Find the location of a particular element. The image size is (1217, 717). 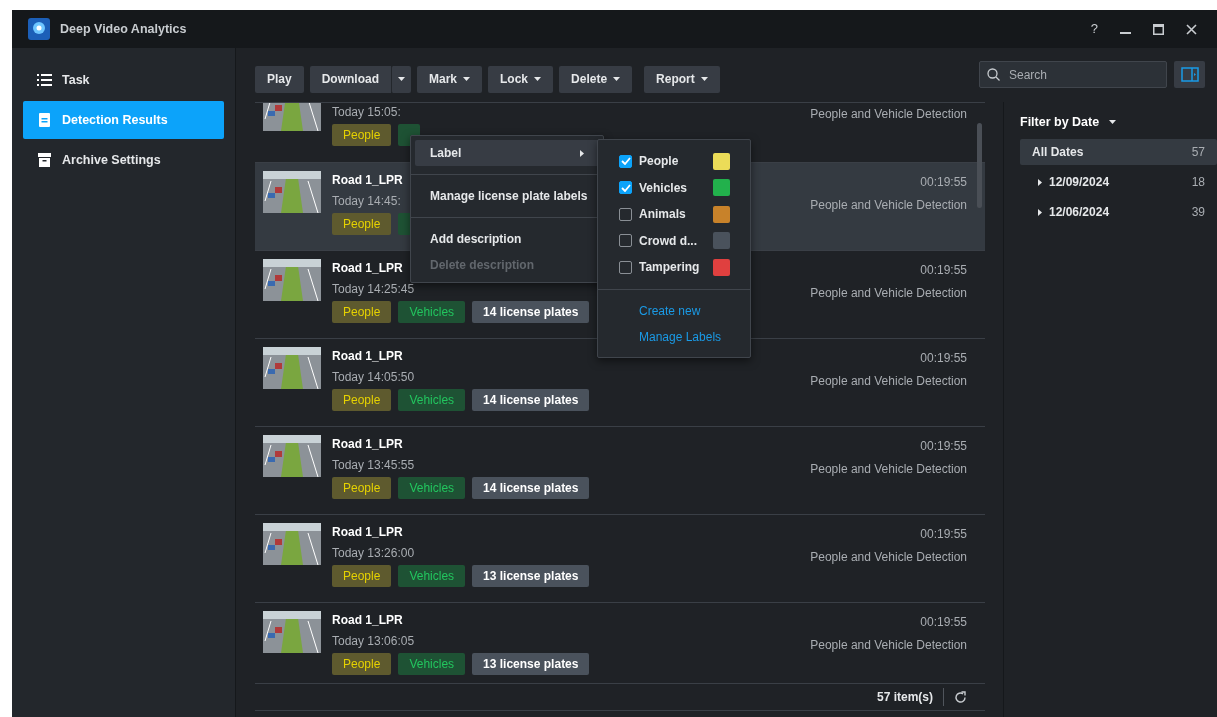

recording-time: Today 15:05: is located at coordinates (366, 112).